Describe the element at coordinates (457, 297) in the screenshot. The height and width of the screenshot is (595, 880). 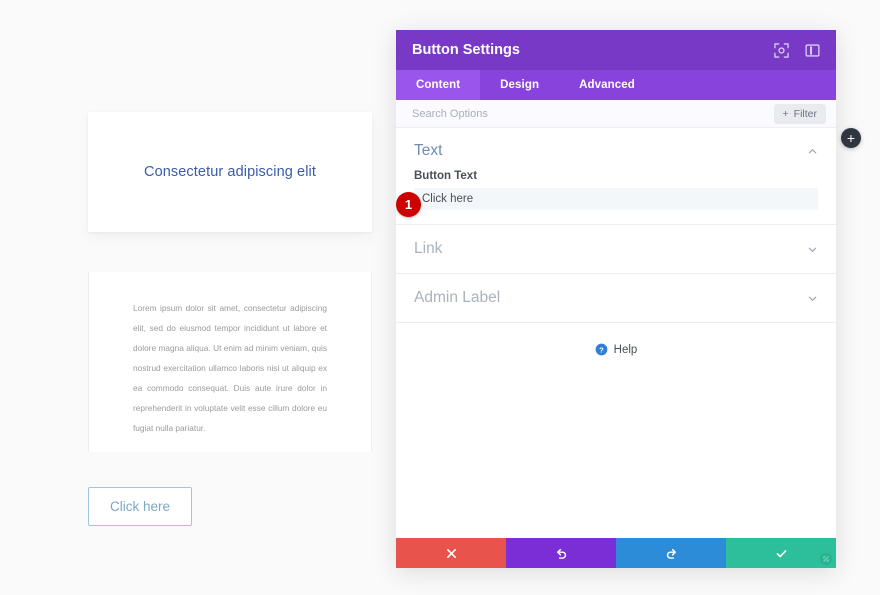
I see `section-title-admin-label: Admin Label` at that location.